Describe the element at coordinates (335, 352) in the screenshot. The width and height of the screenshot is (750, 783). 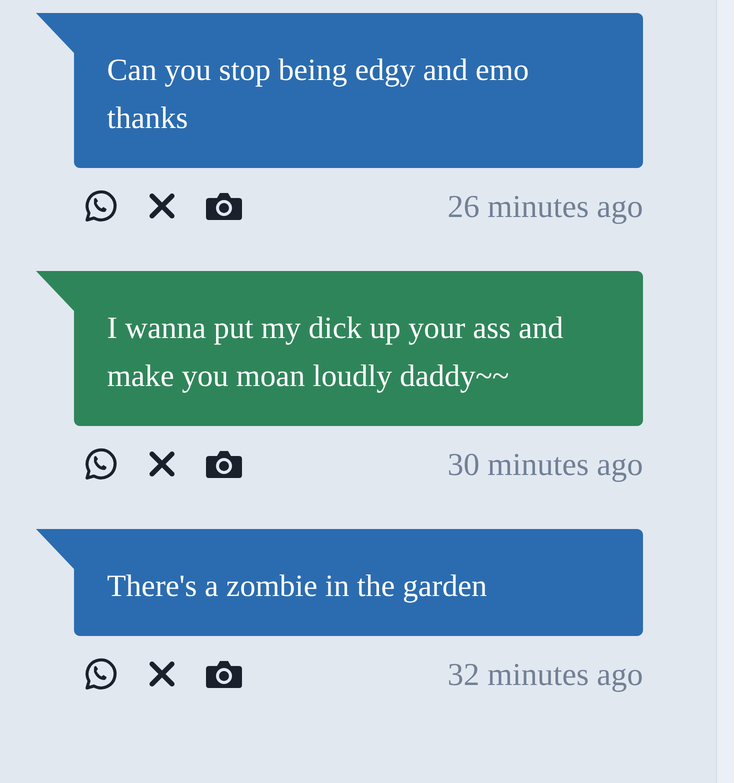
I see `message-text: I wanna put my dick up your ass and make you moan loudly daddy~~` at that location.